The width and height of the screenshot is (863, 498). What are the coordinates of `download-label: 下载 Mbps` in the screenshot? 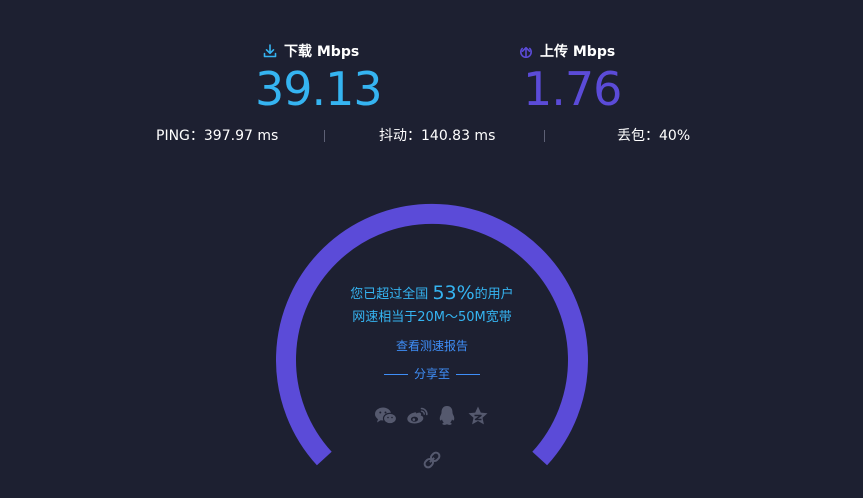 It's located at (322, 52).